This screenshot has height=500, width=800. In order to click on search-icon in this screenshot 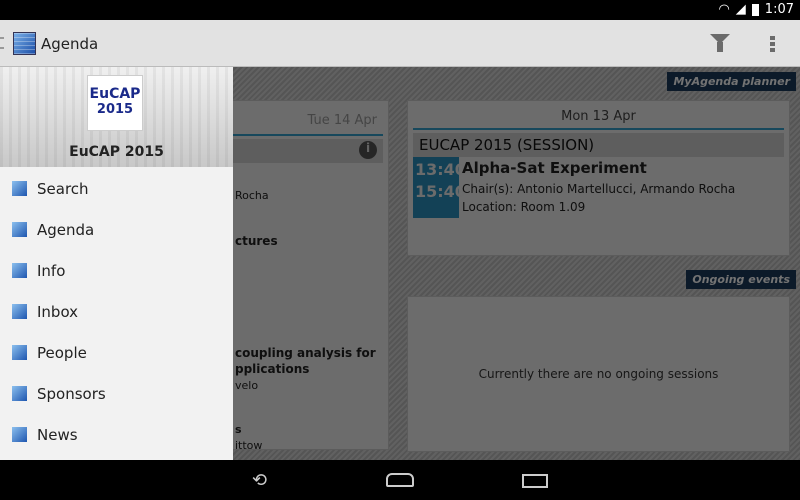, I will do `click(19, 188)`.